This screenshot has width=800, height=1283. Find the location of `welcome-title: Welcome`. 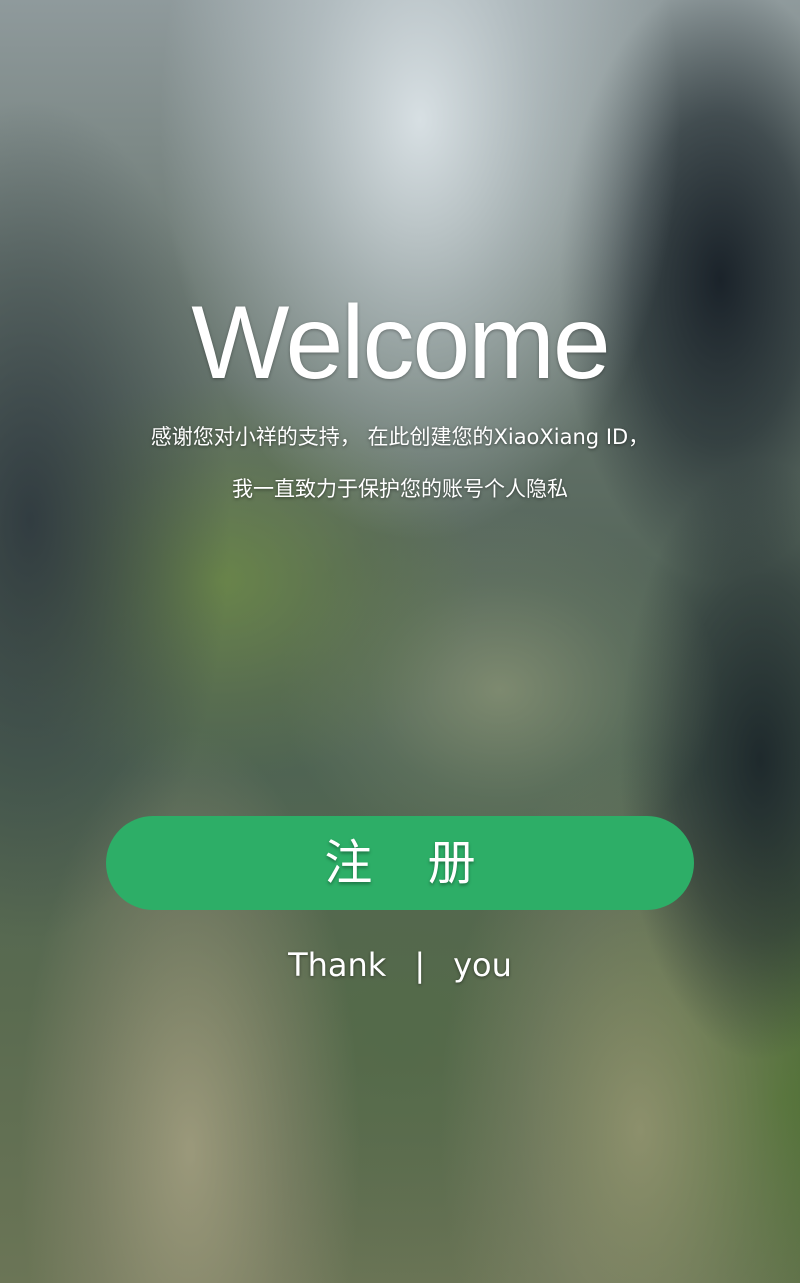

welcome-title: Welcome is located at coordinates (401, 343).